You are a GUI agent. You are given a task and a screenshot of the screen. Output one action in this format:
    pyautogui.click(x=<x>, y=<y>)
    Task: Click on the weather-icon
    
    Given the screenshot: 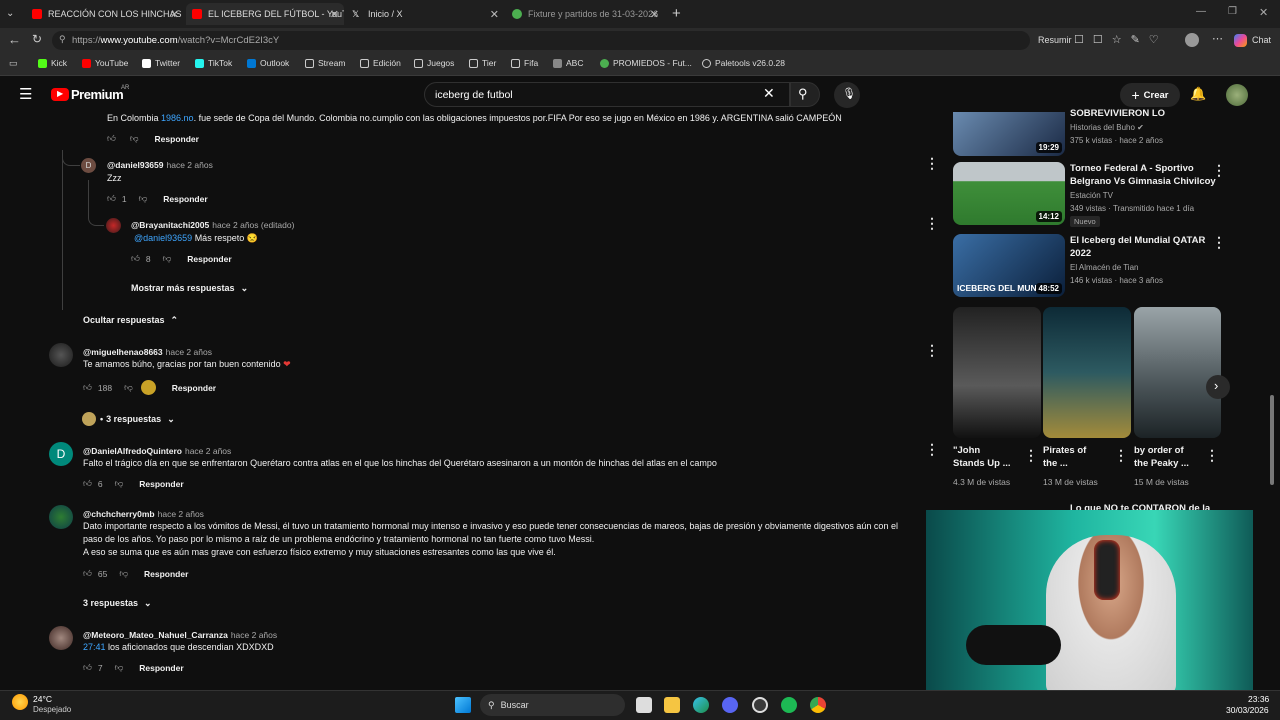 What is the action you would take?
    pyautogui.click(x=20, y=702)
    